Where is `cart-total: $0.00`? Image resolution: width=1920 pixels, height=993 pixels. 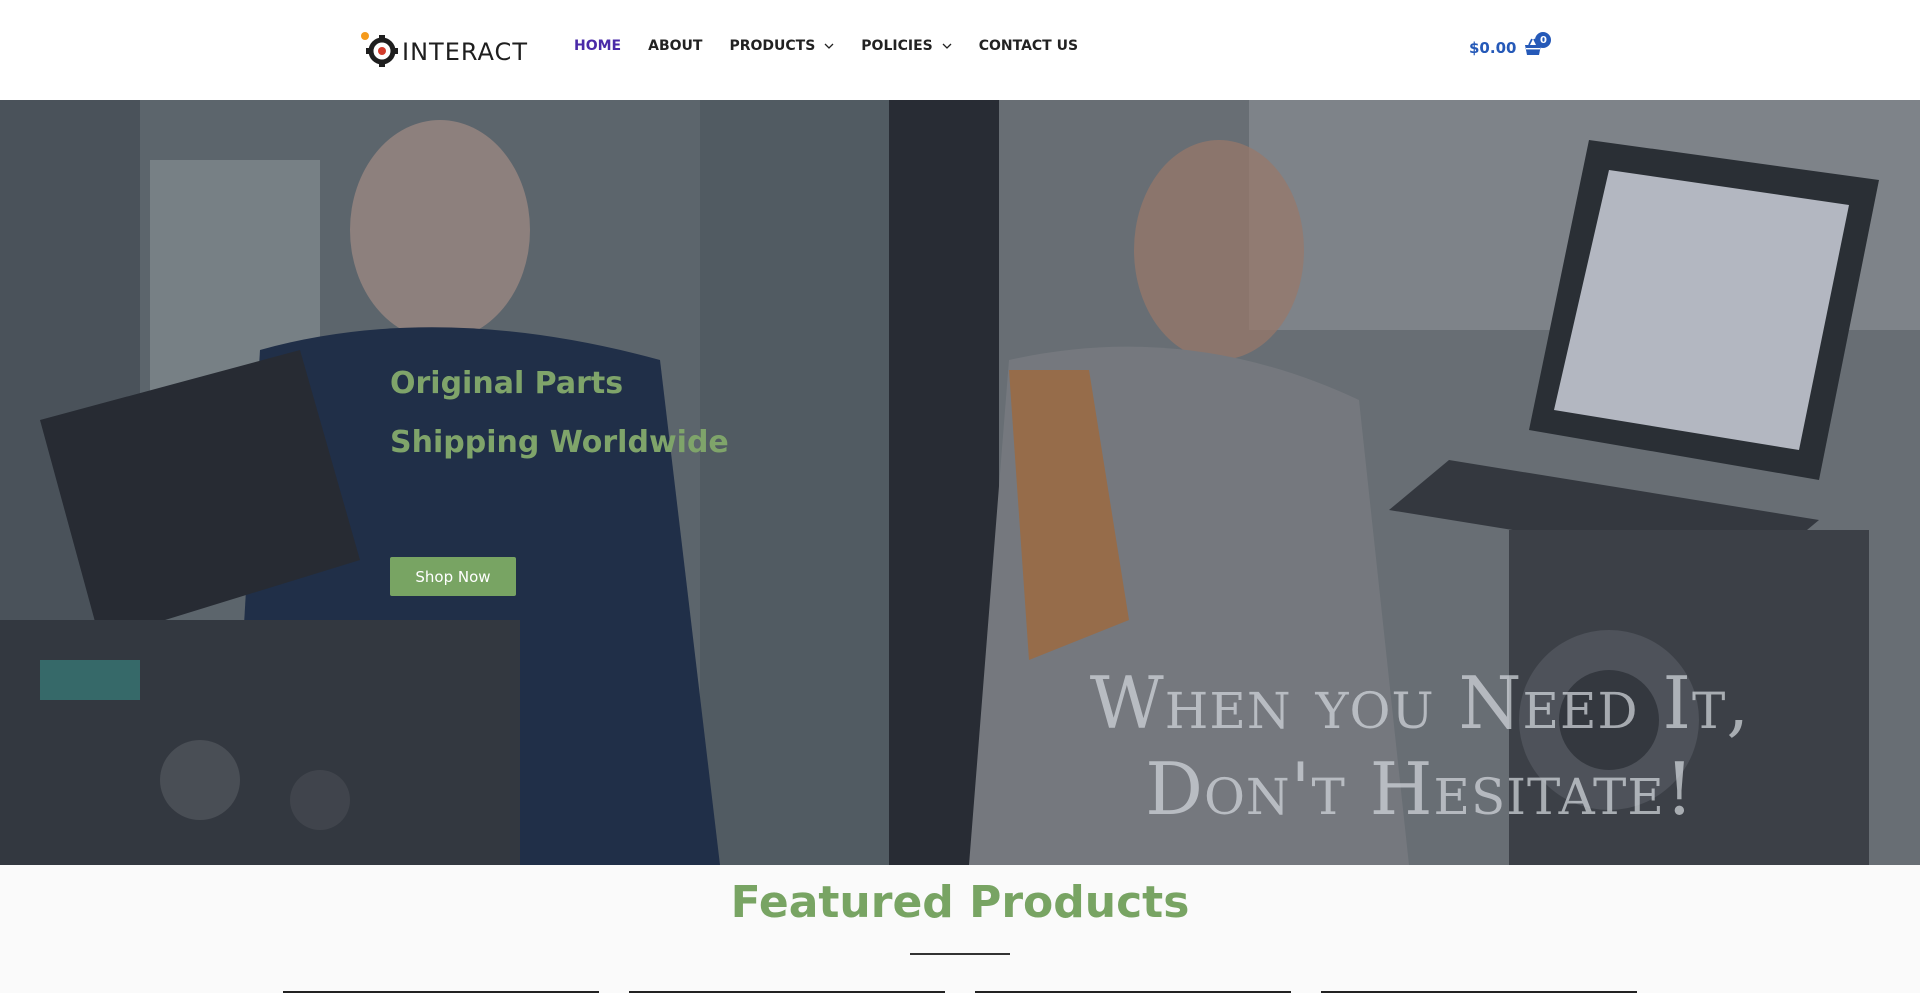
cart-total: $0.00 is located at coordinates (1493, 48).